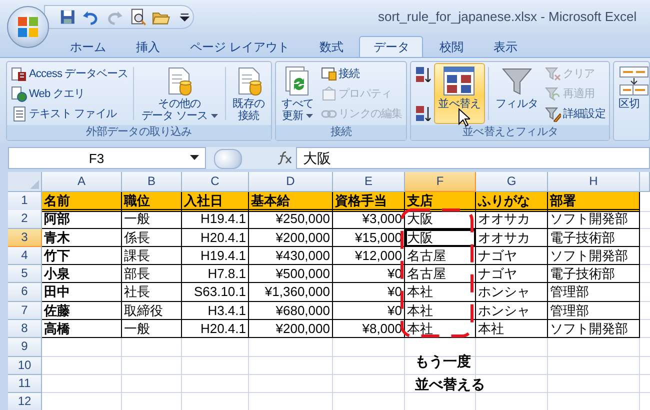  Describe the element at coordinates (505, 46) in the screenshot. I see `ribbon-tab: 表示` at that location.